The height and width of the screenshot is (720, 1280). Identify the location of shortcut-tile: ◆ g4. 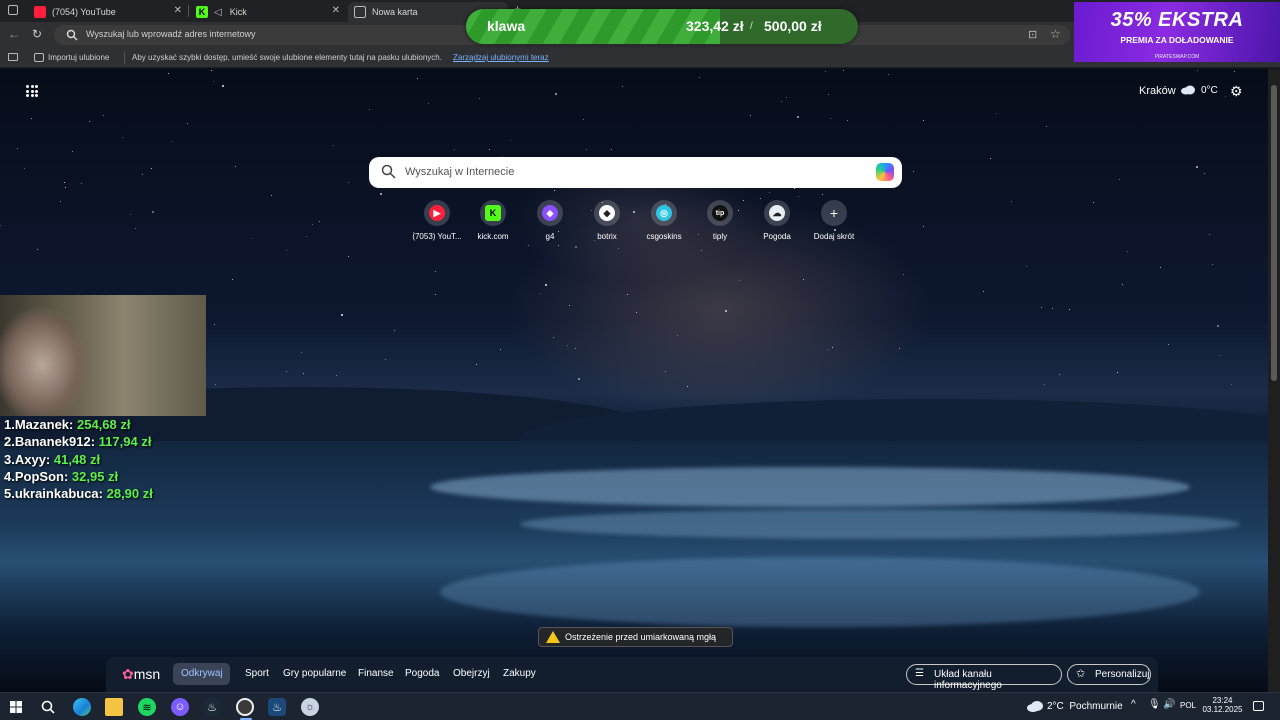
(550, 220).